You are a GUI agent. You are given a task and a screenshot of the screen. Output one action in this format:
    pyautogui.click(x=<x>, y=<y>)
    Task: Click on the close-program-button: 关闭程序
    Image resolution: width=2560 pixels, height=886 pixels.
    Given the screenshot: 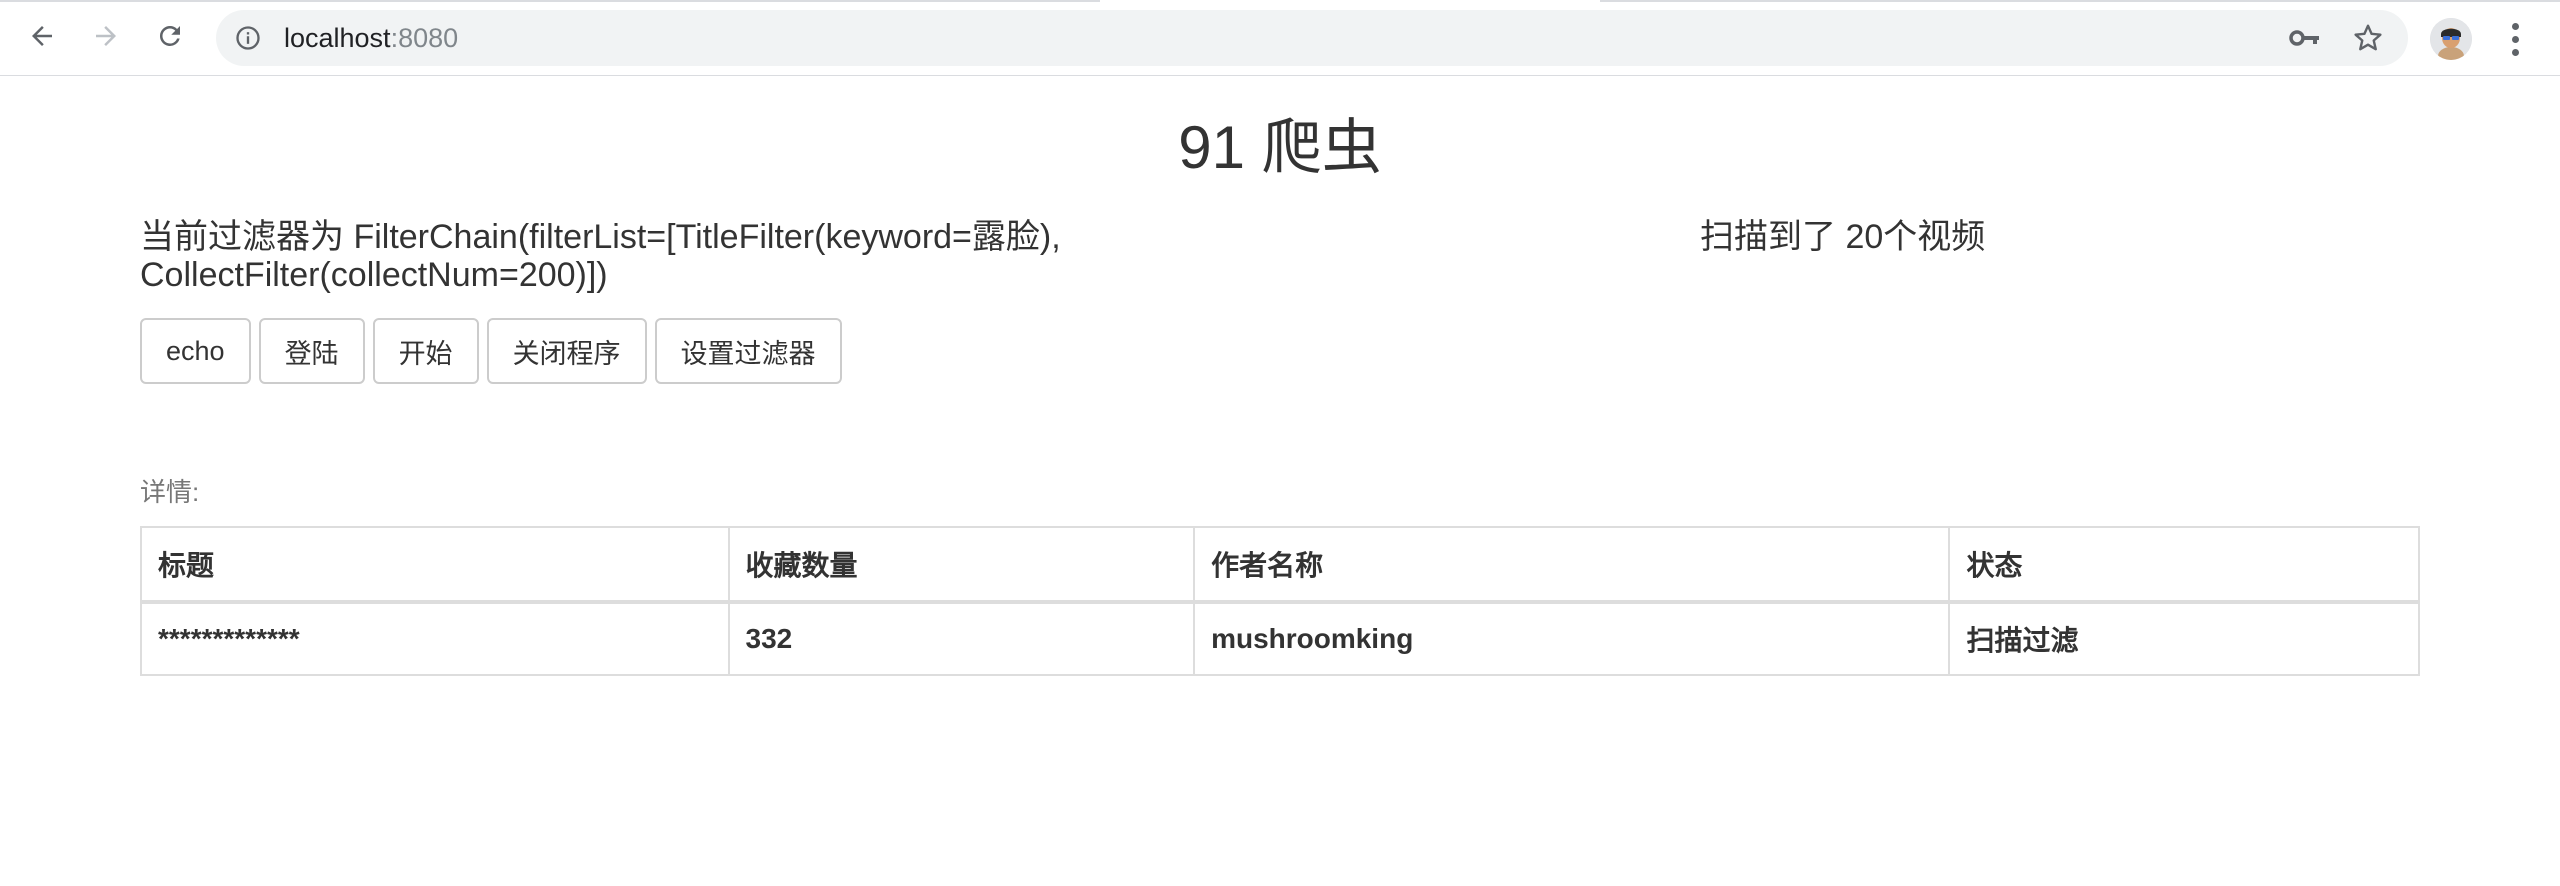 What is the action you would take?
    pyautogui.click(x=566, y=351)
    